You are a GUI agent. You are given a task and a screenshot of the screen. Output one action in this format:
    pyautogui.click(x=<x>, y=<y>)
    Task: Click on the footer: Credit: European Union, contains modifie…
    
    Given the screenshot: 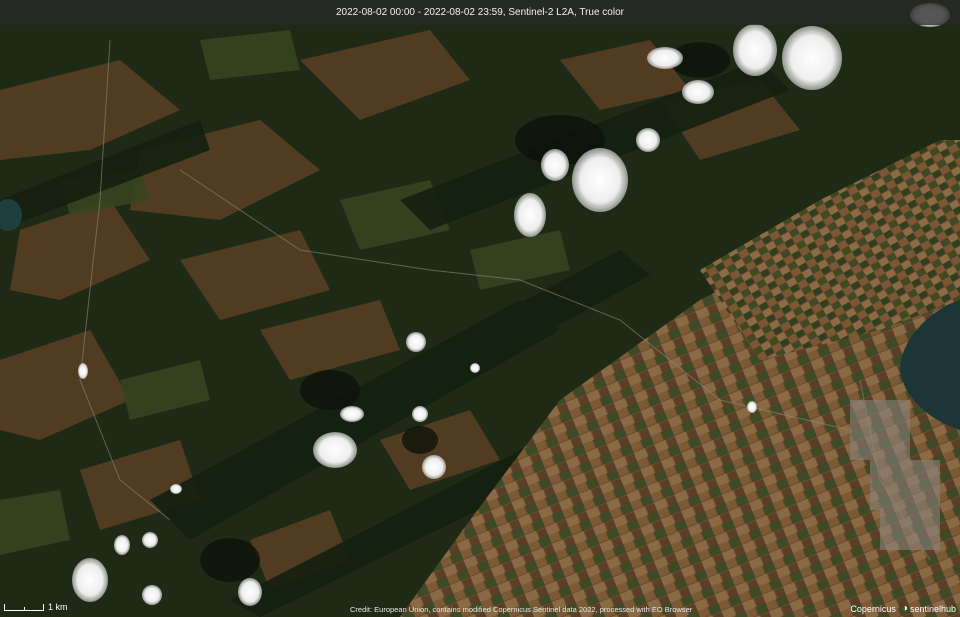 What is the action you would take?
    pyautogui.click(x=480, y=610)
    